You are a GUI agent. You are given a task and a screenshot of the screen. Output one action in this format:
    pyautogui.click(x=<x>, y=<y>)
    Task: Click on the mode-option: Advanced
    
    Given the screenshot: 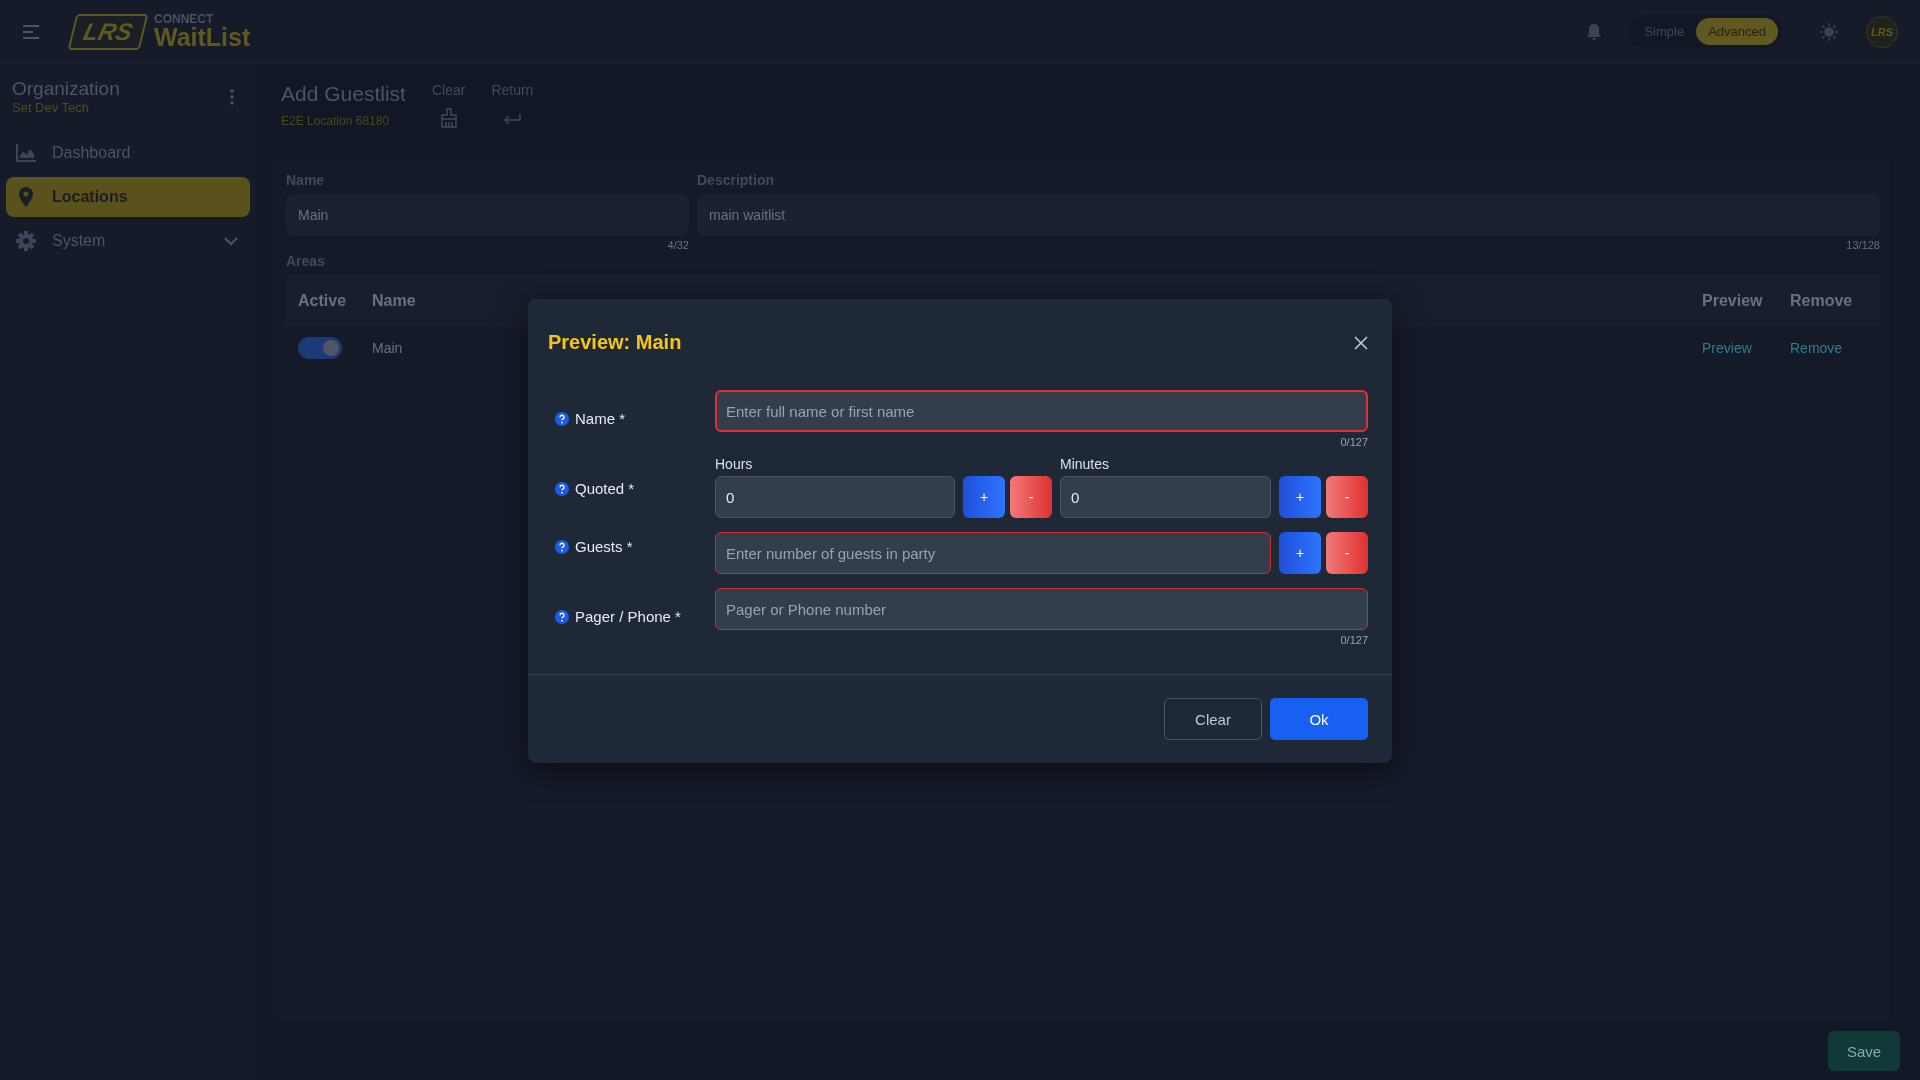 What is the action you would take?
    pyautogui.click(x=1737, y=31)
    